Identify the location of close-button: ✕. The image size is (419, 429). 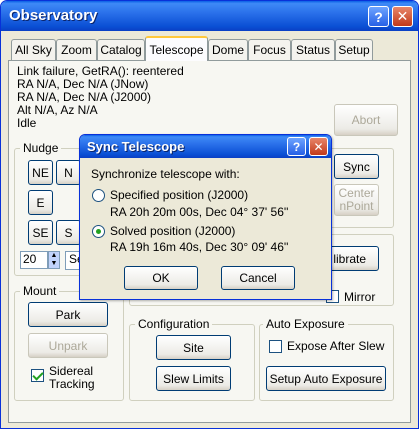
(402, 16).